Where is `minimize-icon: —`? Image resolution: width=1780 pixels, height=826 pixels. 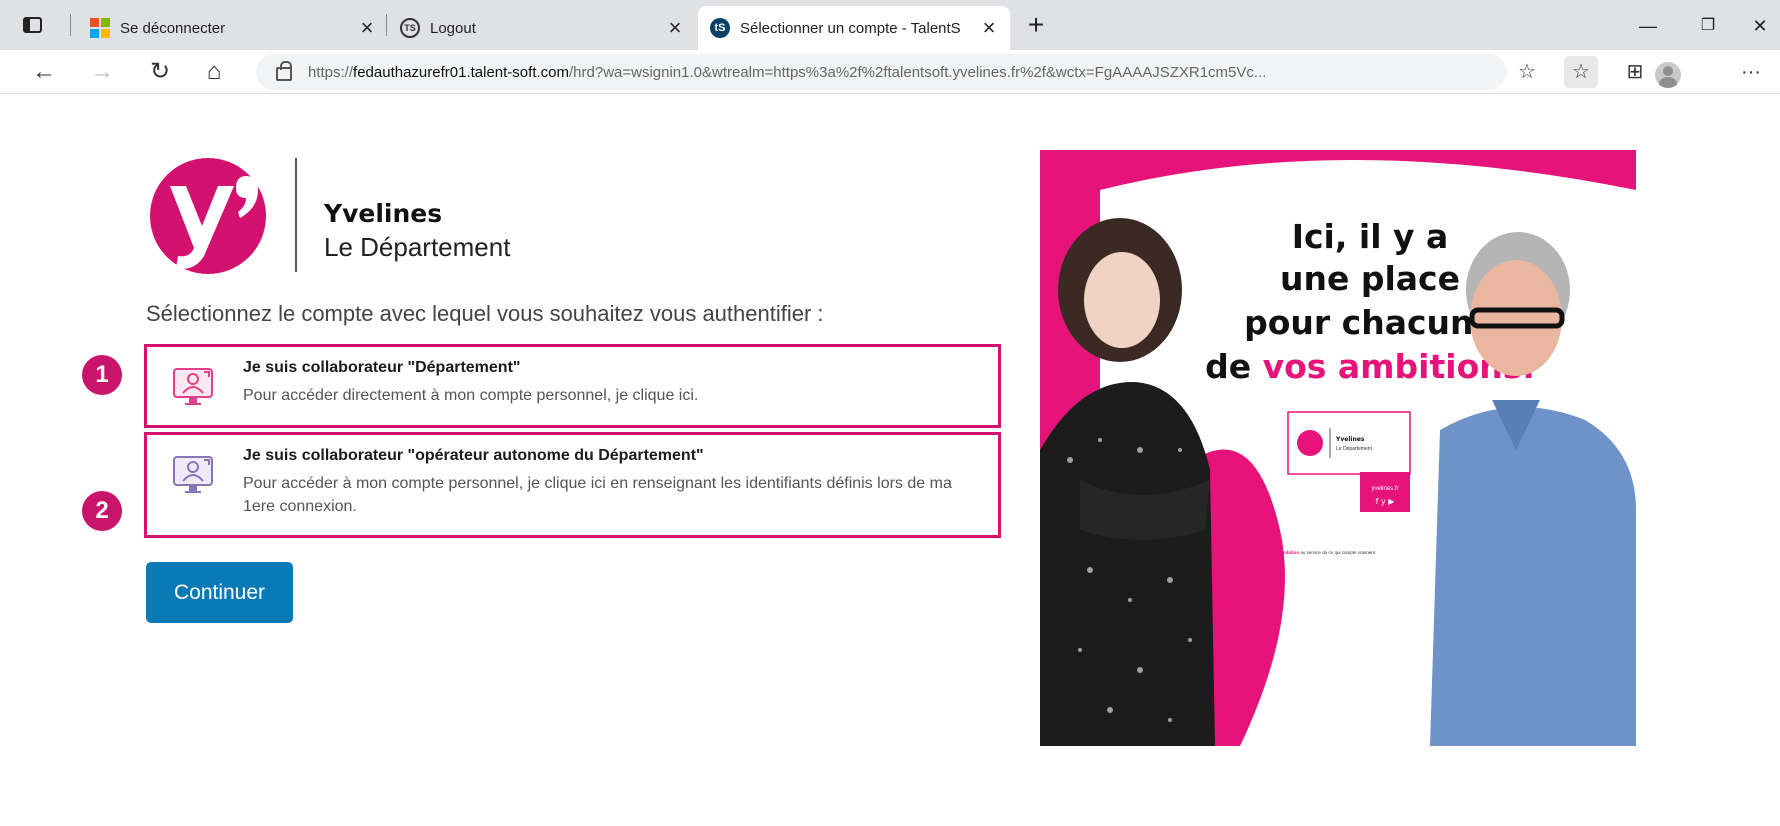 minimize-icon: — is located at coordinates (1648, 26).